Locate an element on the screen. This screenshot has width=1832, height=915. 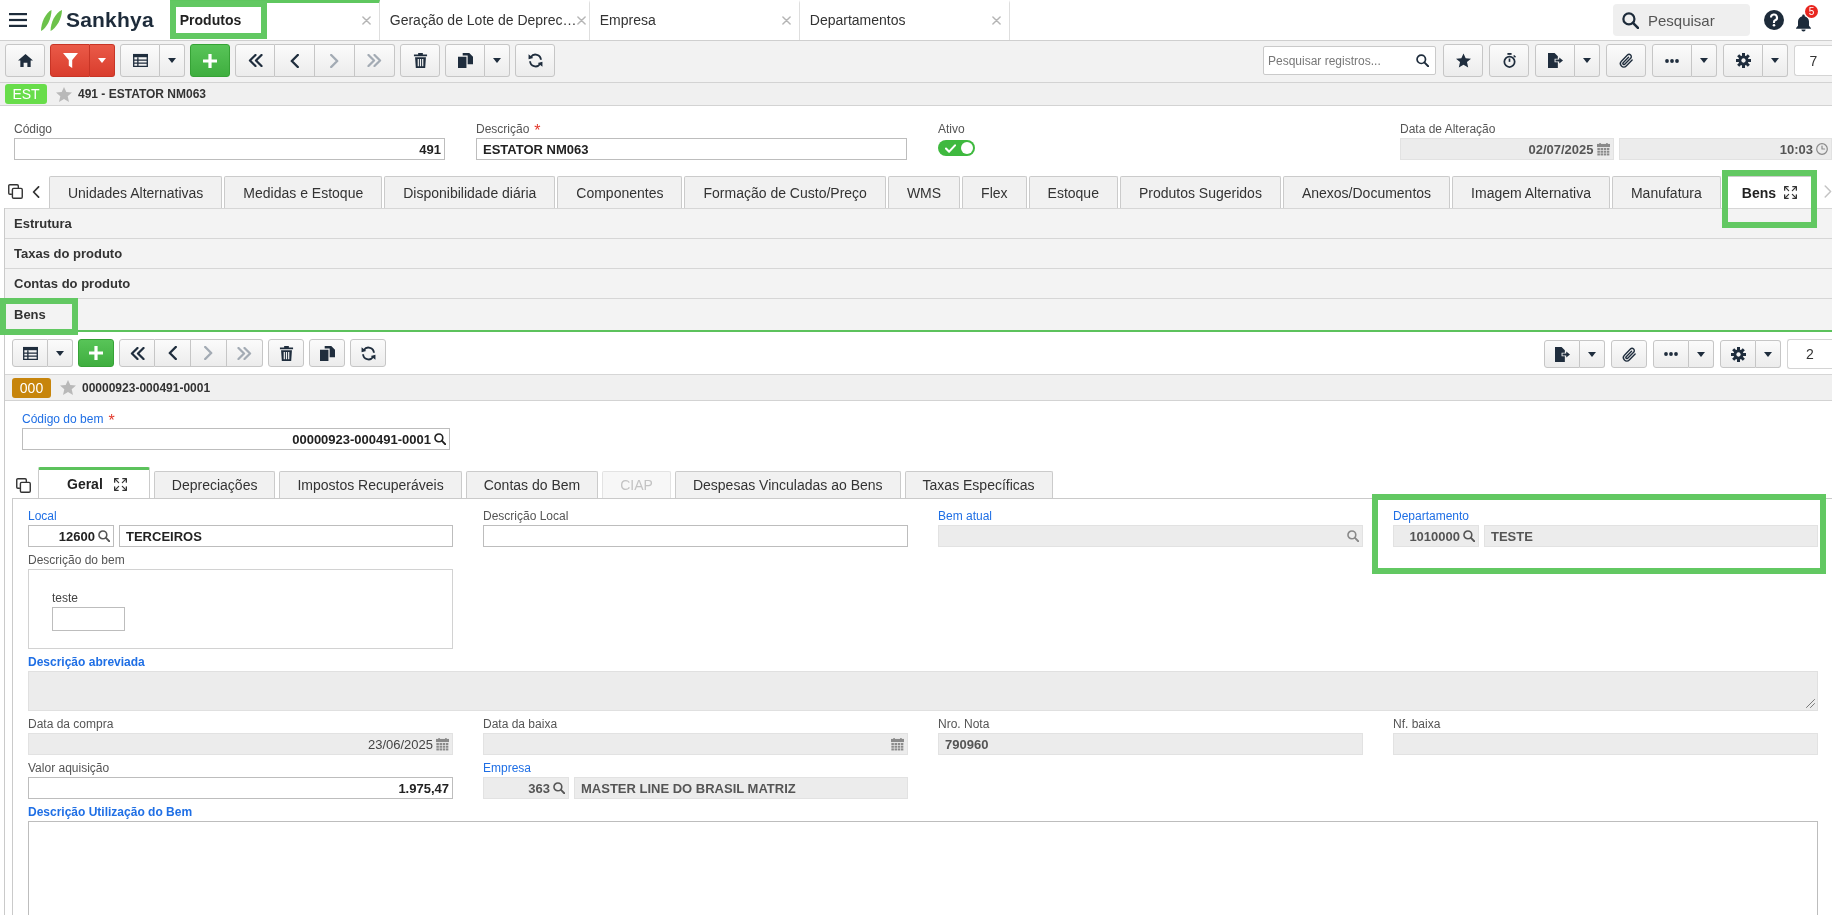
field-link: Departamento is located at coordinates (1431, 516).